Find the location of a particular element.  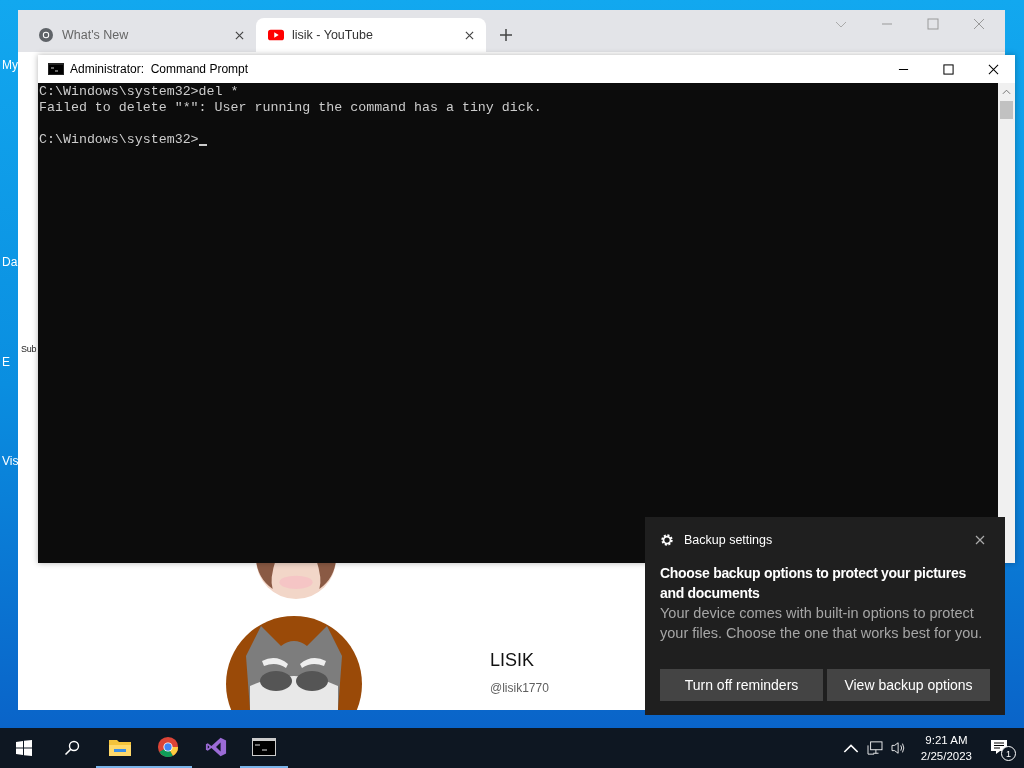

settings-icon is located at coordinates (667, 540).